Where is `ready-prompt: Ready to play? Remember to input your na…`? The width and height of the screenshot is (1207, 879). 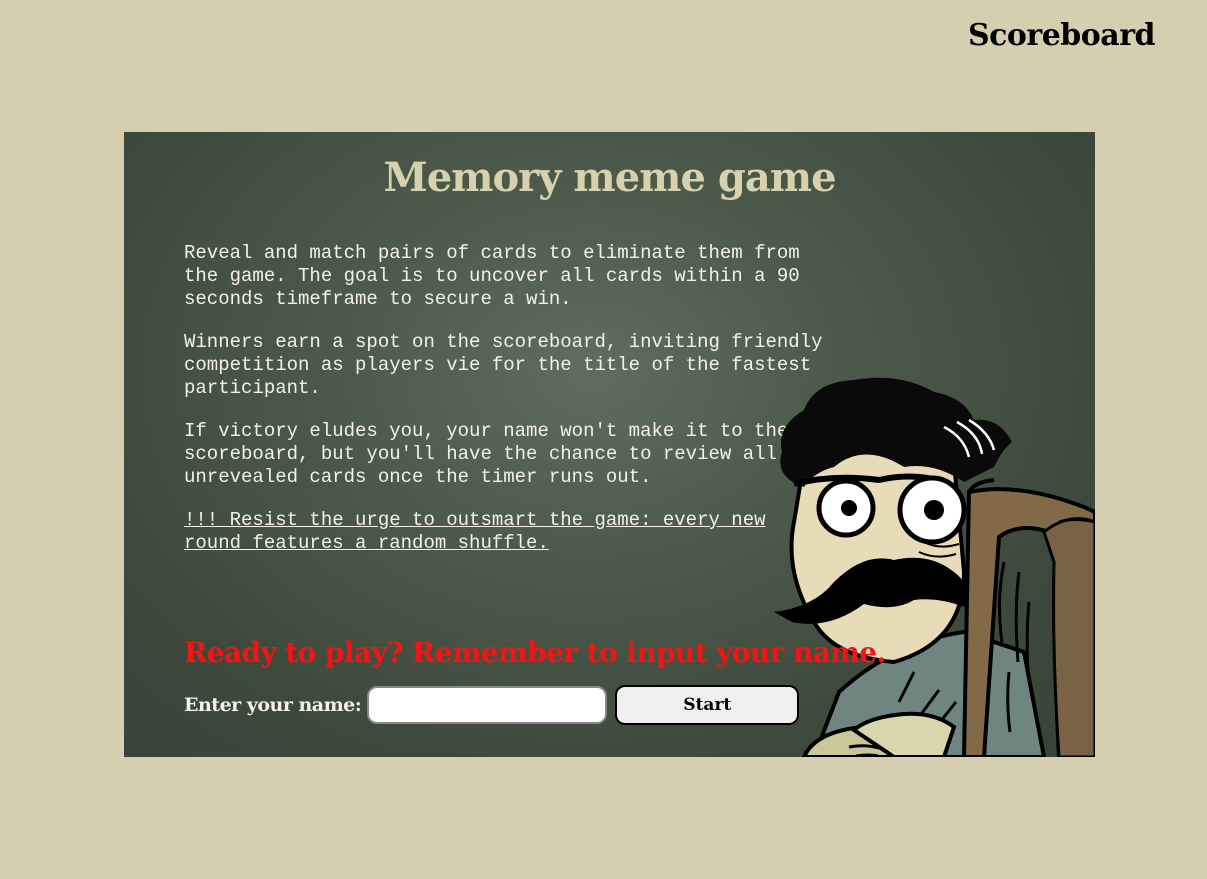 ready-prompt: Ready to play? Remember to input your na… is located at coordinates (535, 652).